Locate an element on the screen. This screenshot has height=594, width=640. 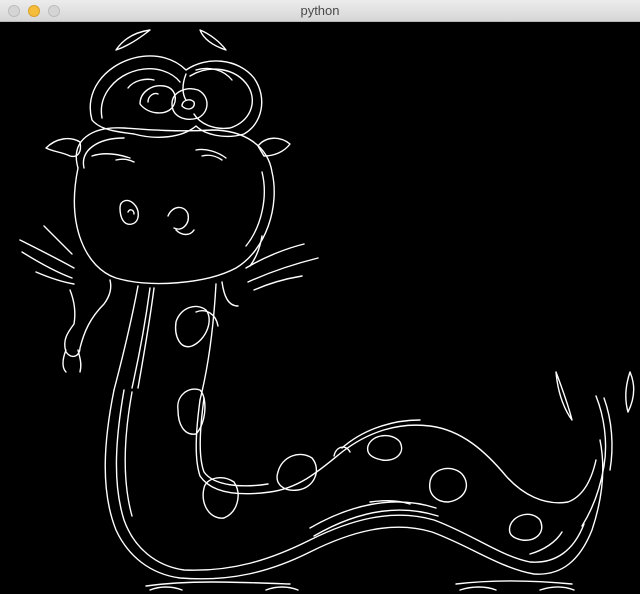
title-bar: python is located at coordinates (320, 11).